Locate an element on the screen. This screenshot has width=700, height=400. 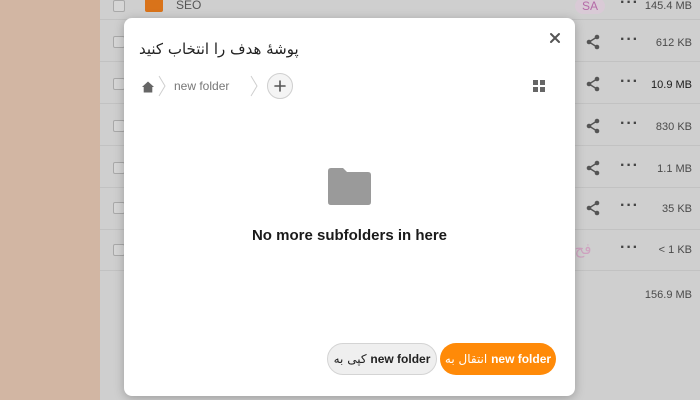
total-size: 156.9 MB is located at coordinates (668, 295).